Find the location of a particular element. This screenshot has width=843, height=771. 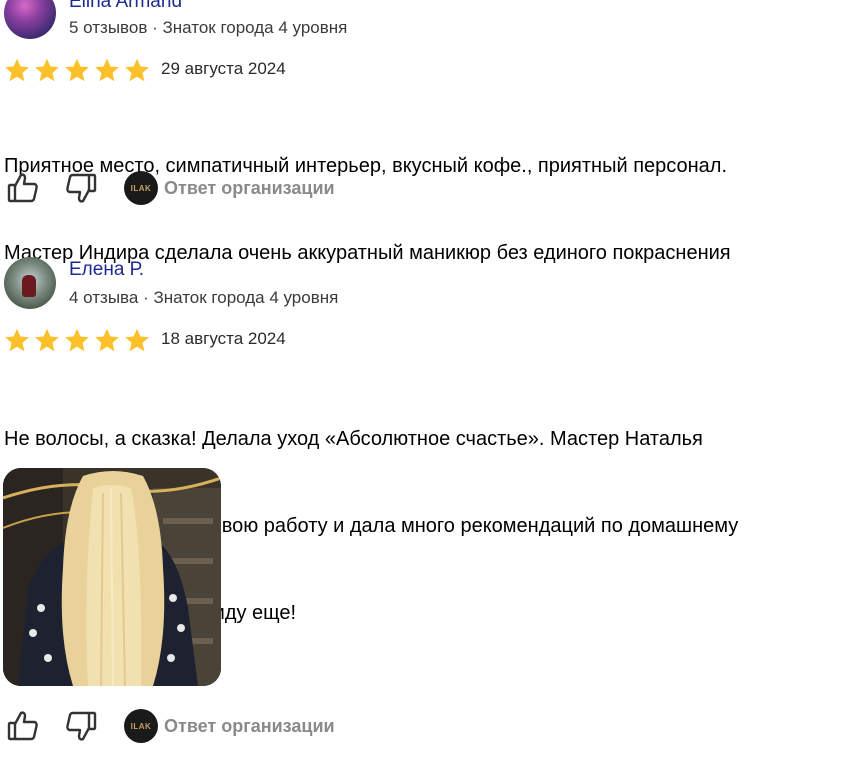

author-name: Elina Armand is located at coordinates (125, 6).